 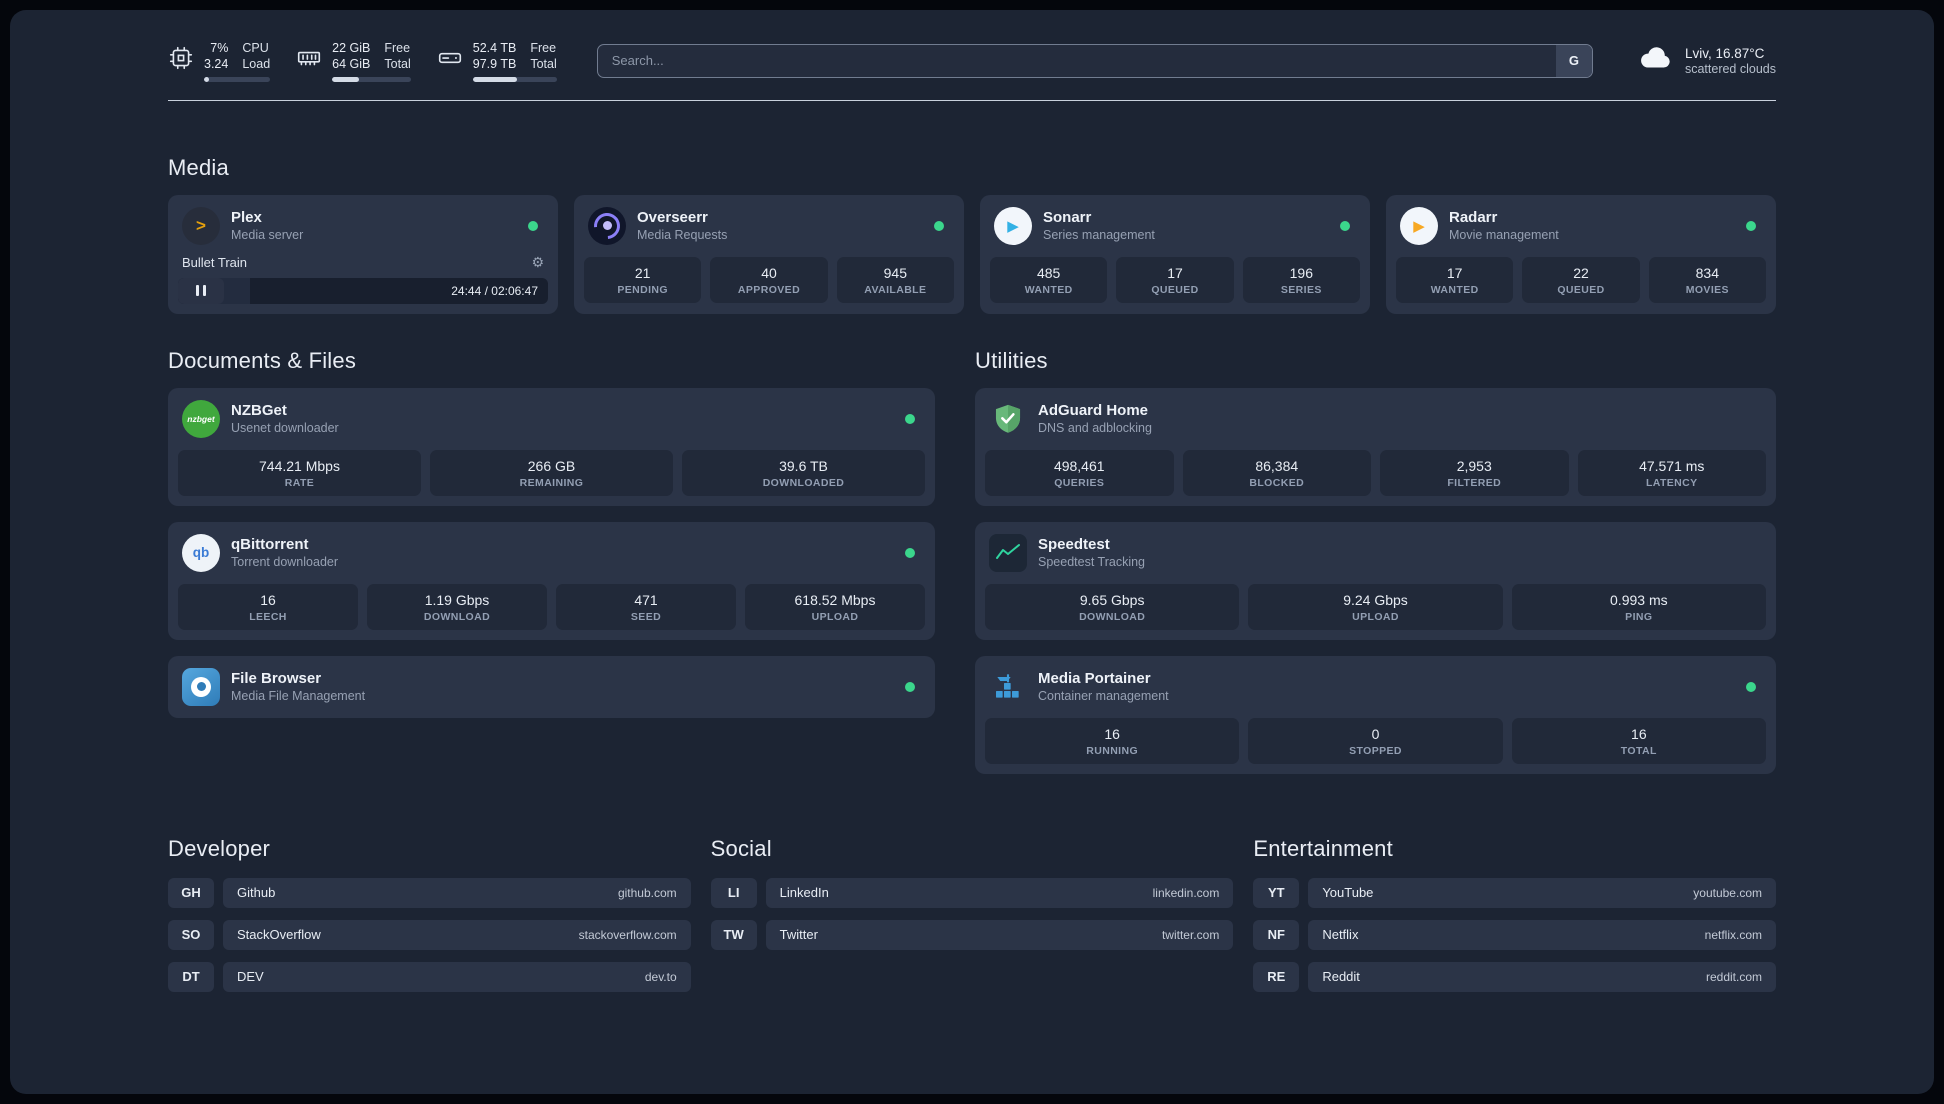 I want to click on memory-label-bottom: Total, so click(x=397, y=64).